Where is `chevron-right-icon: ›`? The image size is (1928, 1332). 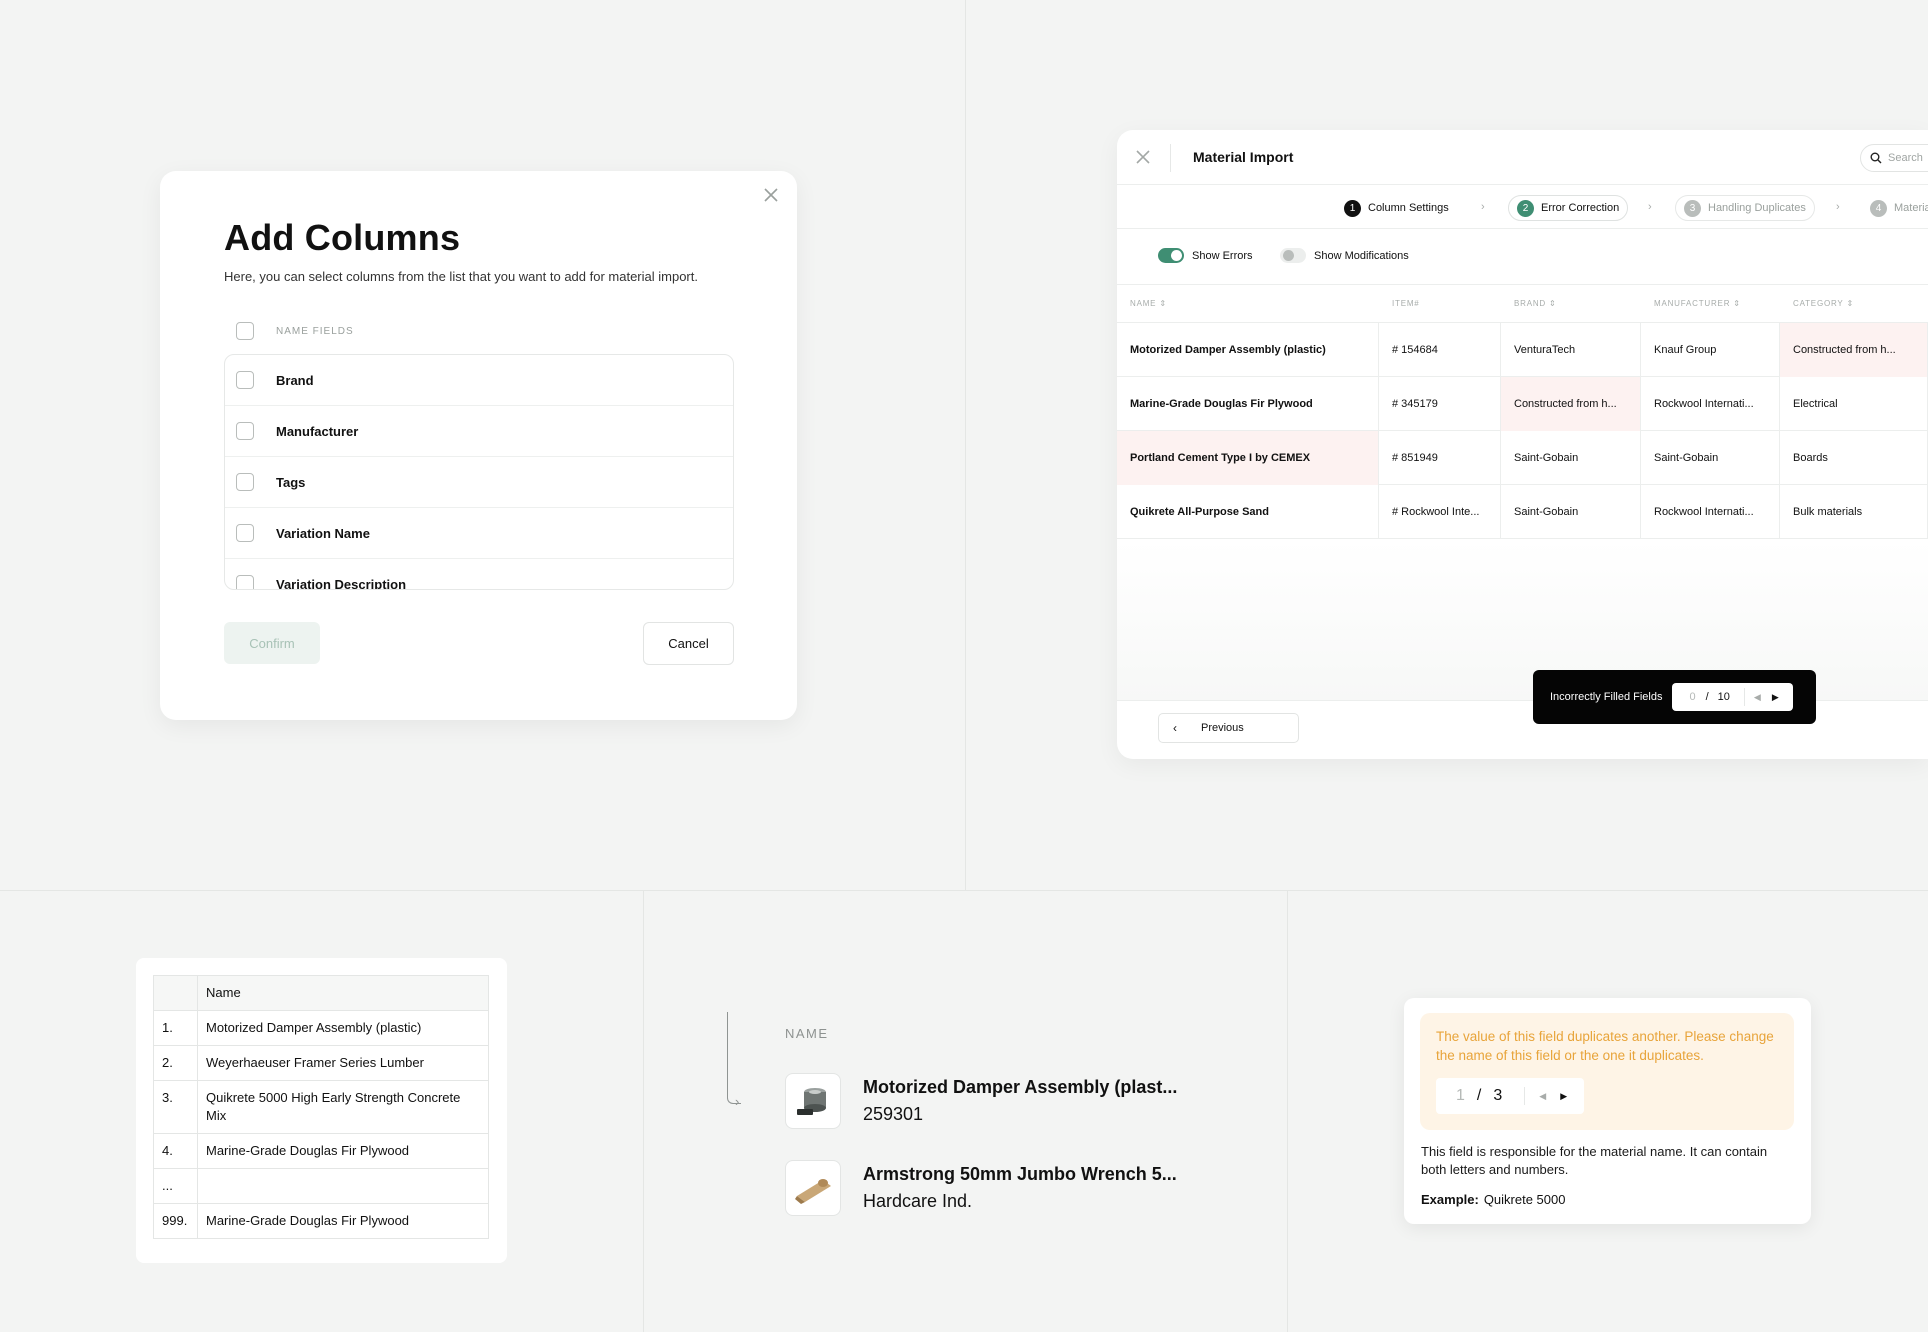
chevron-right-icon: › is located at coordinates (1838, 207).